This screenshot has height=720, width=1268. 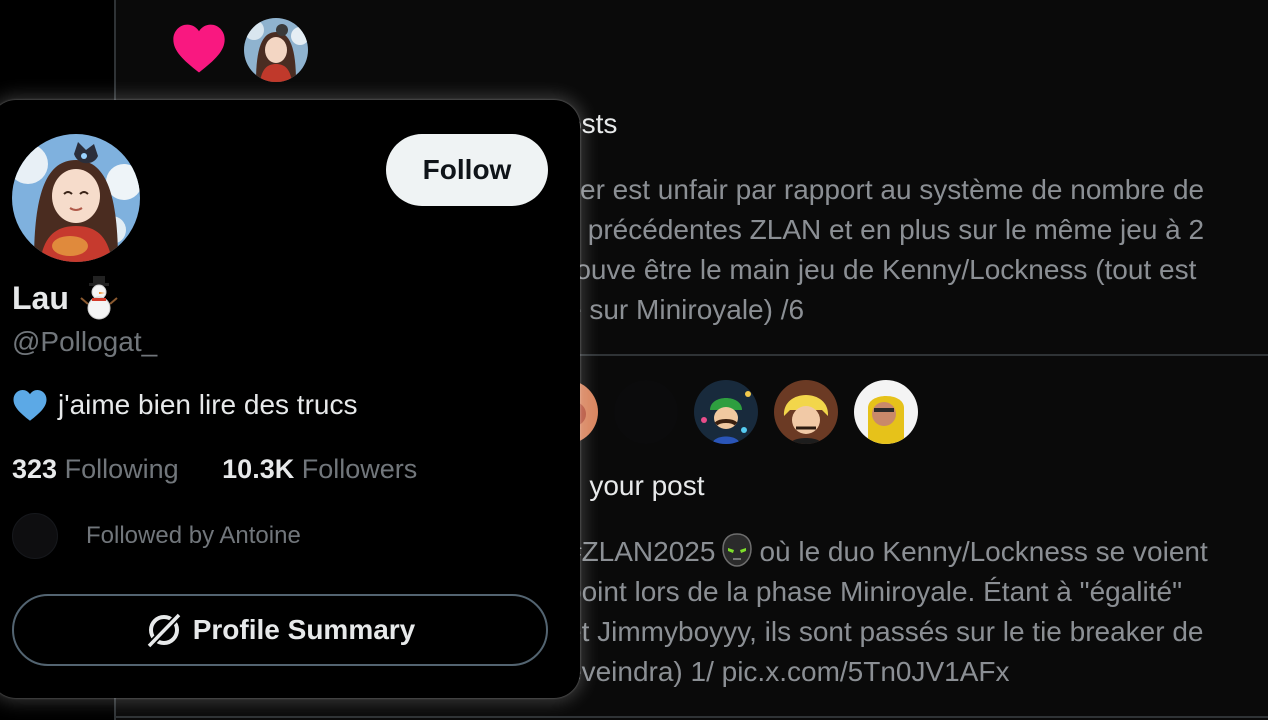 I want to click on follow-stats: 323 Following 10.3K Followers, so click(x=214, y=469).